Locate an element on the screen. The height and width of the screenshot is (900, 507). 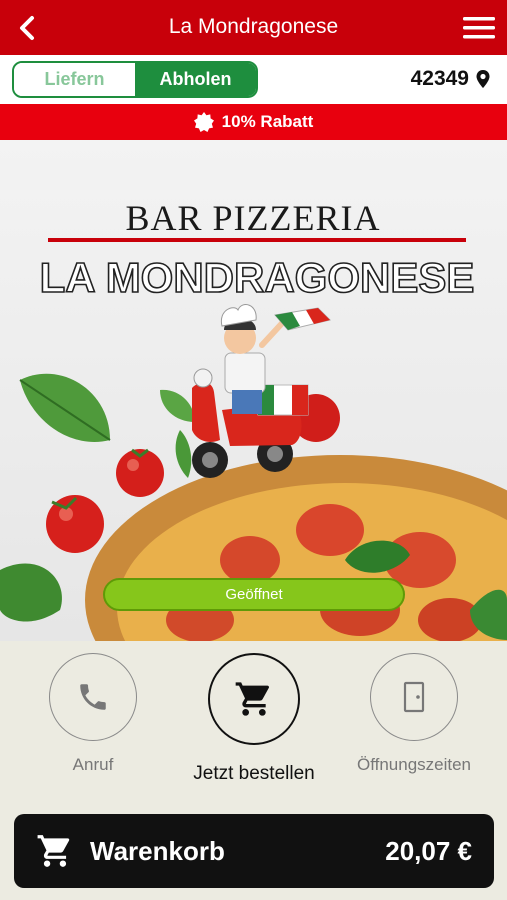
location-pin-icon is located at coordinates (483, 79).